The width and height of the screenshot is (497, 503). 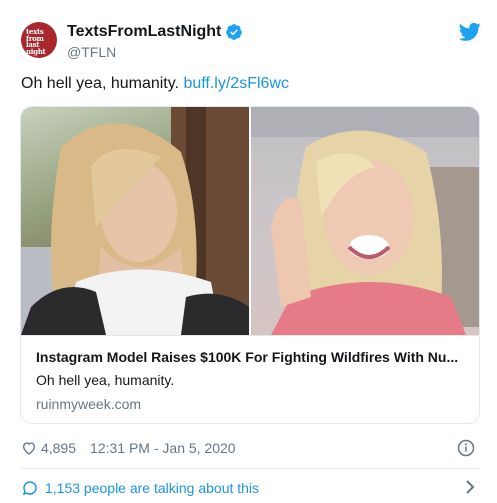 I want to click on conversation-label: 1,153 people are talking about this, so click(x=152, y=488).